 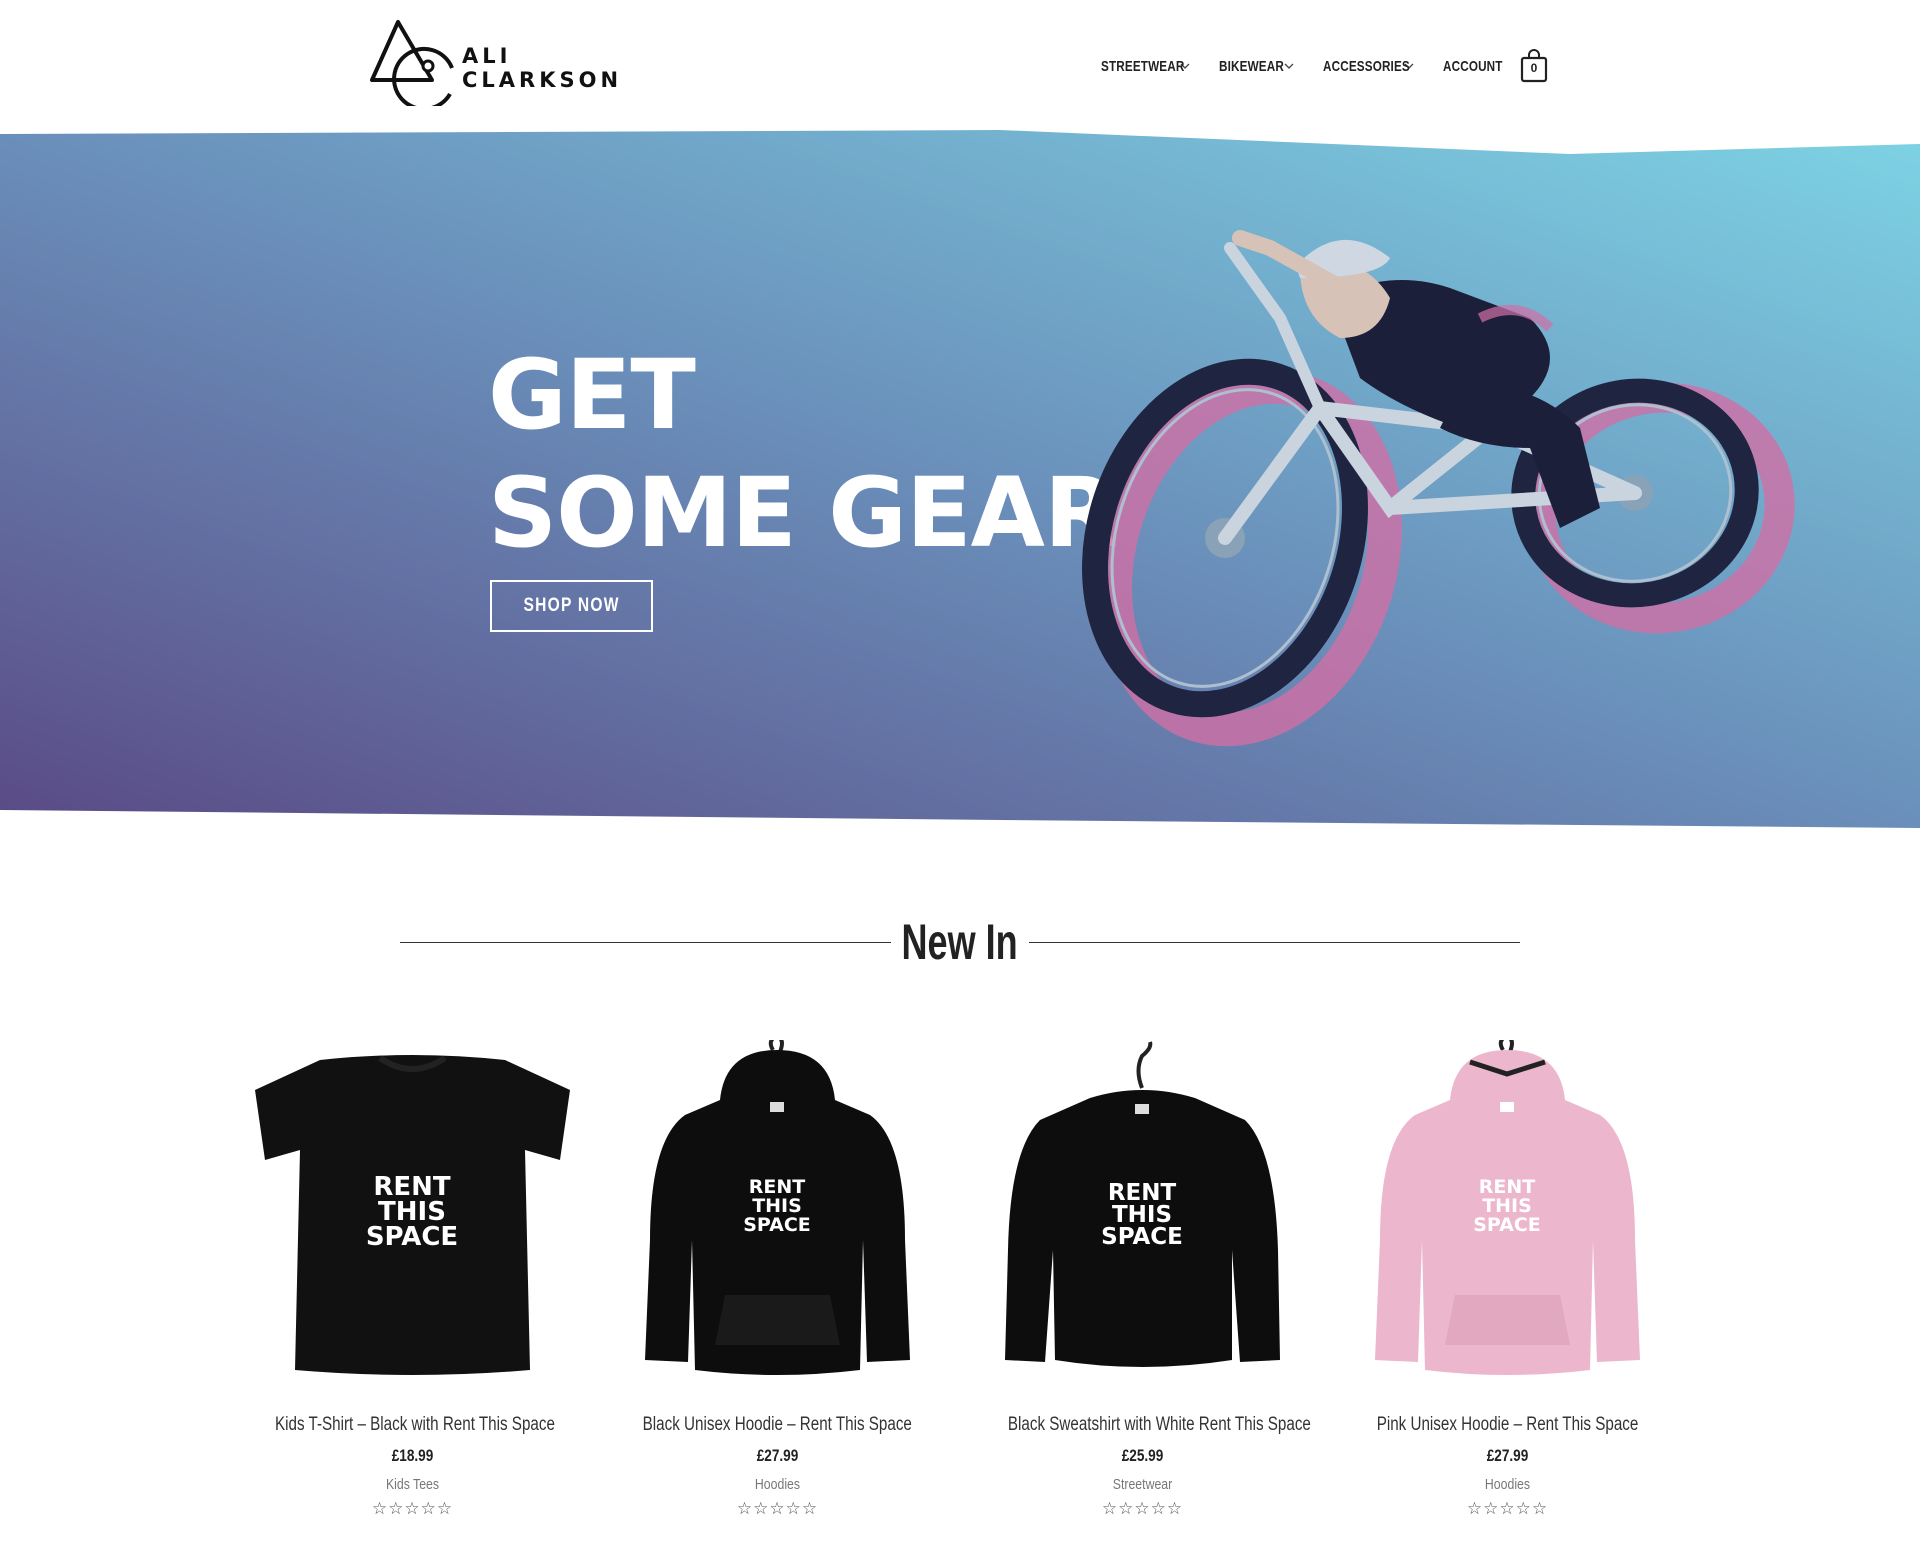 I want to click on shop-now-button: SHOP NOW, so click(x=571, y=606).